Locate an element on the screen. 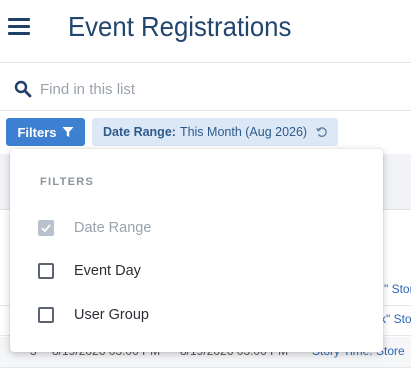 This screenshot has width=411, height=368. filter-option-label: User Group is located at coordinates (111, 315).